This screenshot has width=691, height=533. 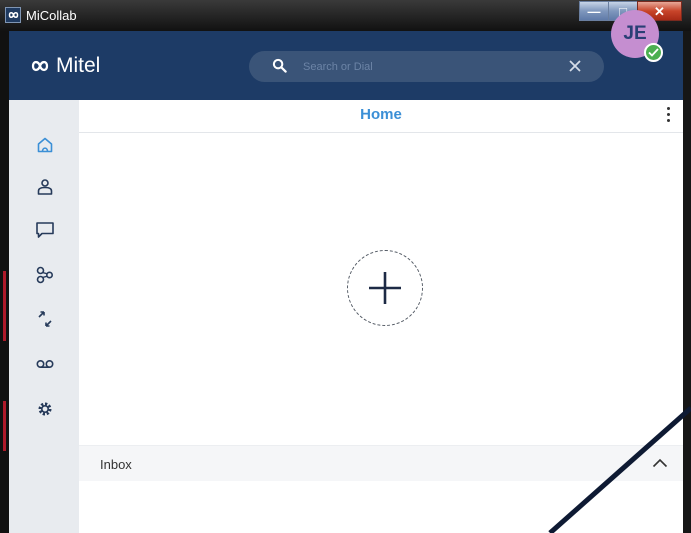 I want to click on sidebar-nav, so click(x=44, y=316).